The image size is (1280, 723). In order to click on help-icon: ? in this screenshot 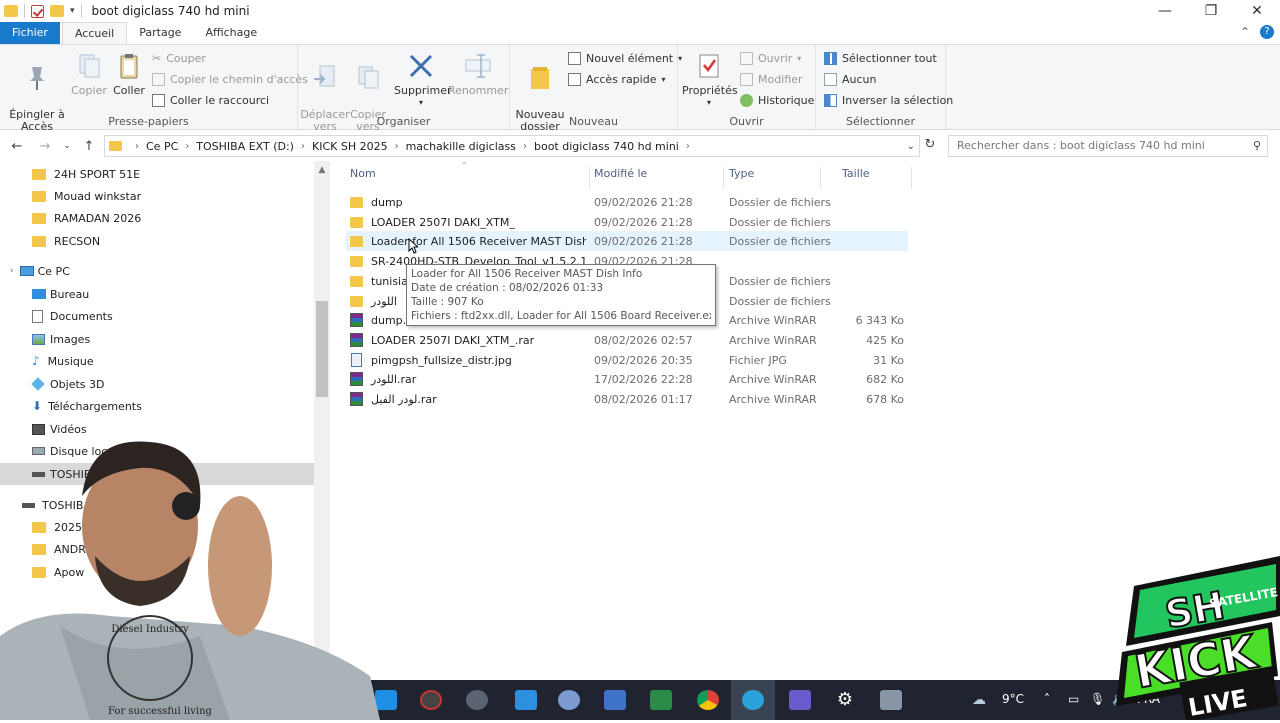, I will do `click(1267, 32)`.